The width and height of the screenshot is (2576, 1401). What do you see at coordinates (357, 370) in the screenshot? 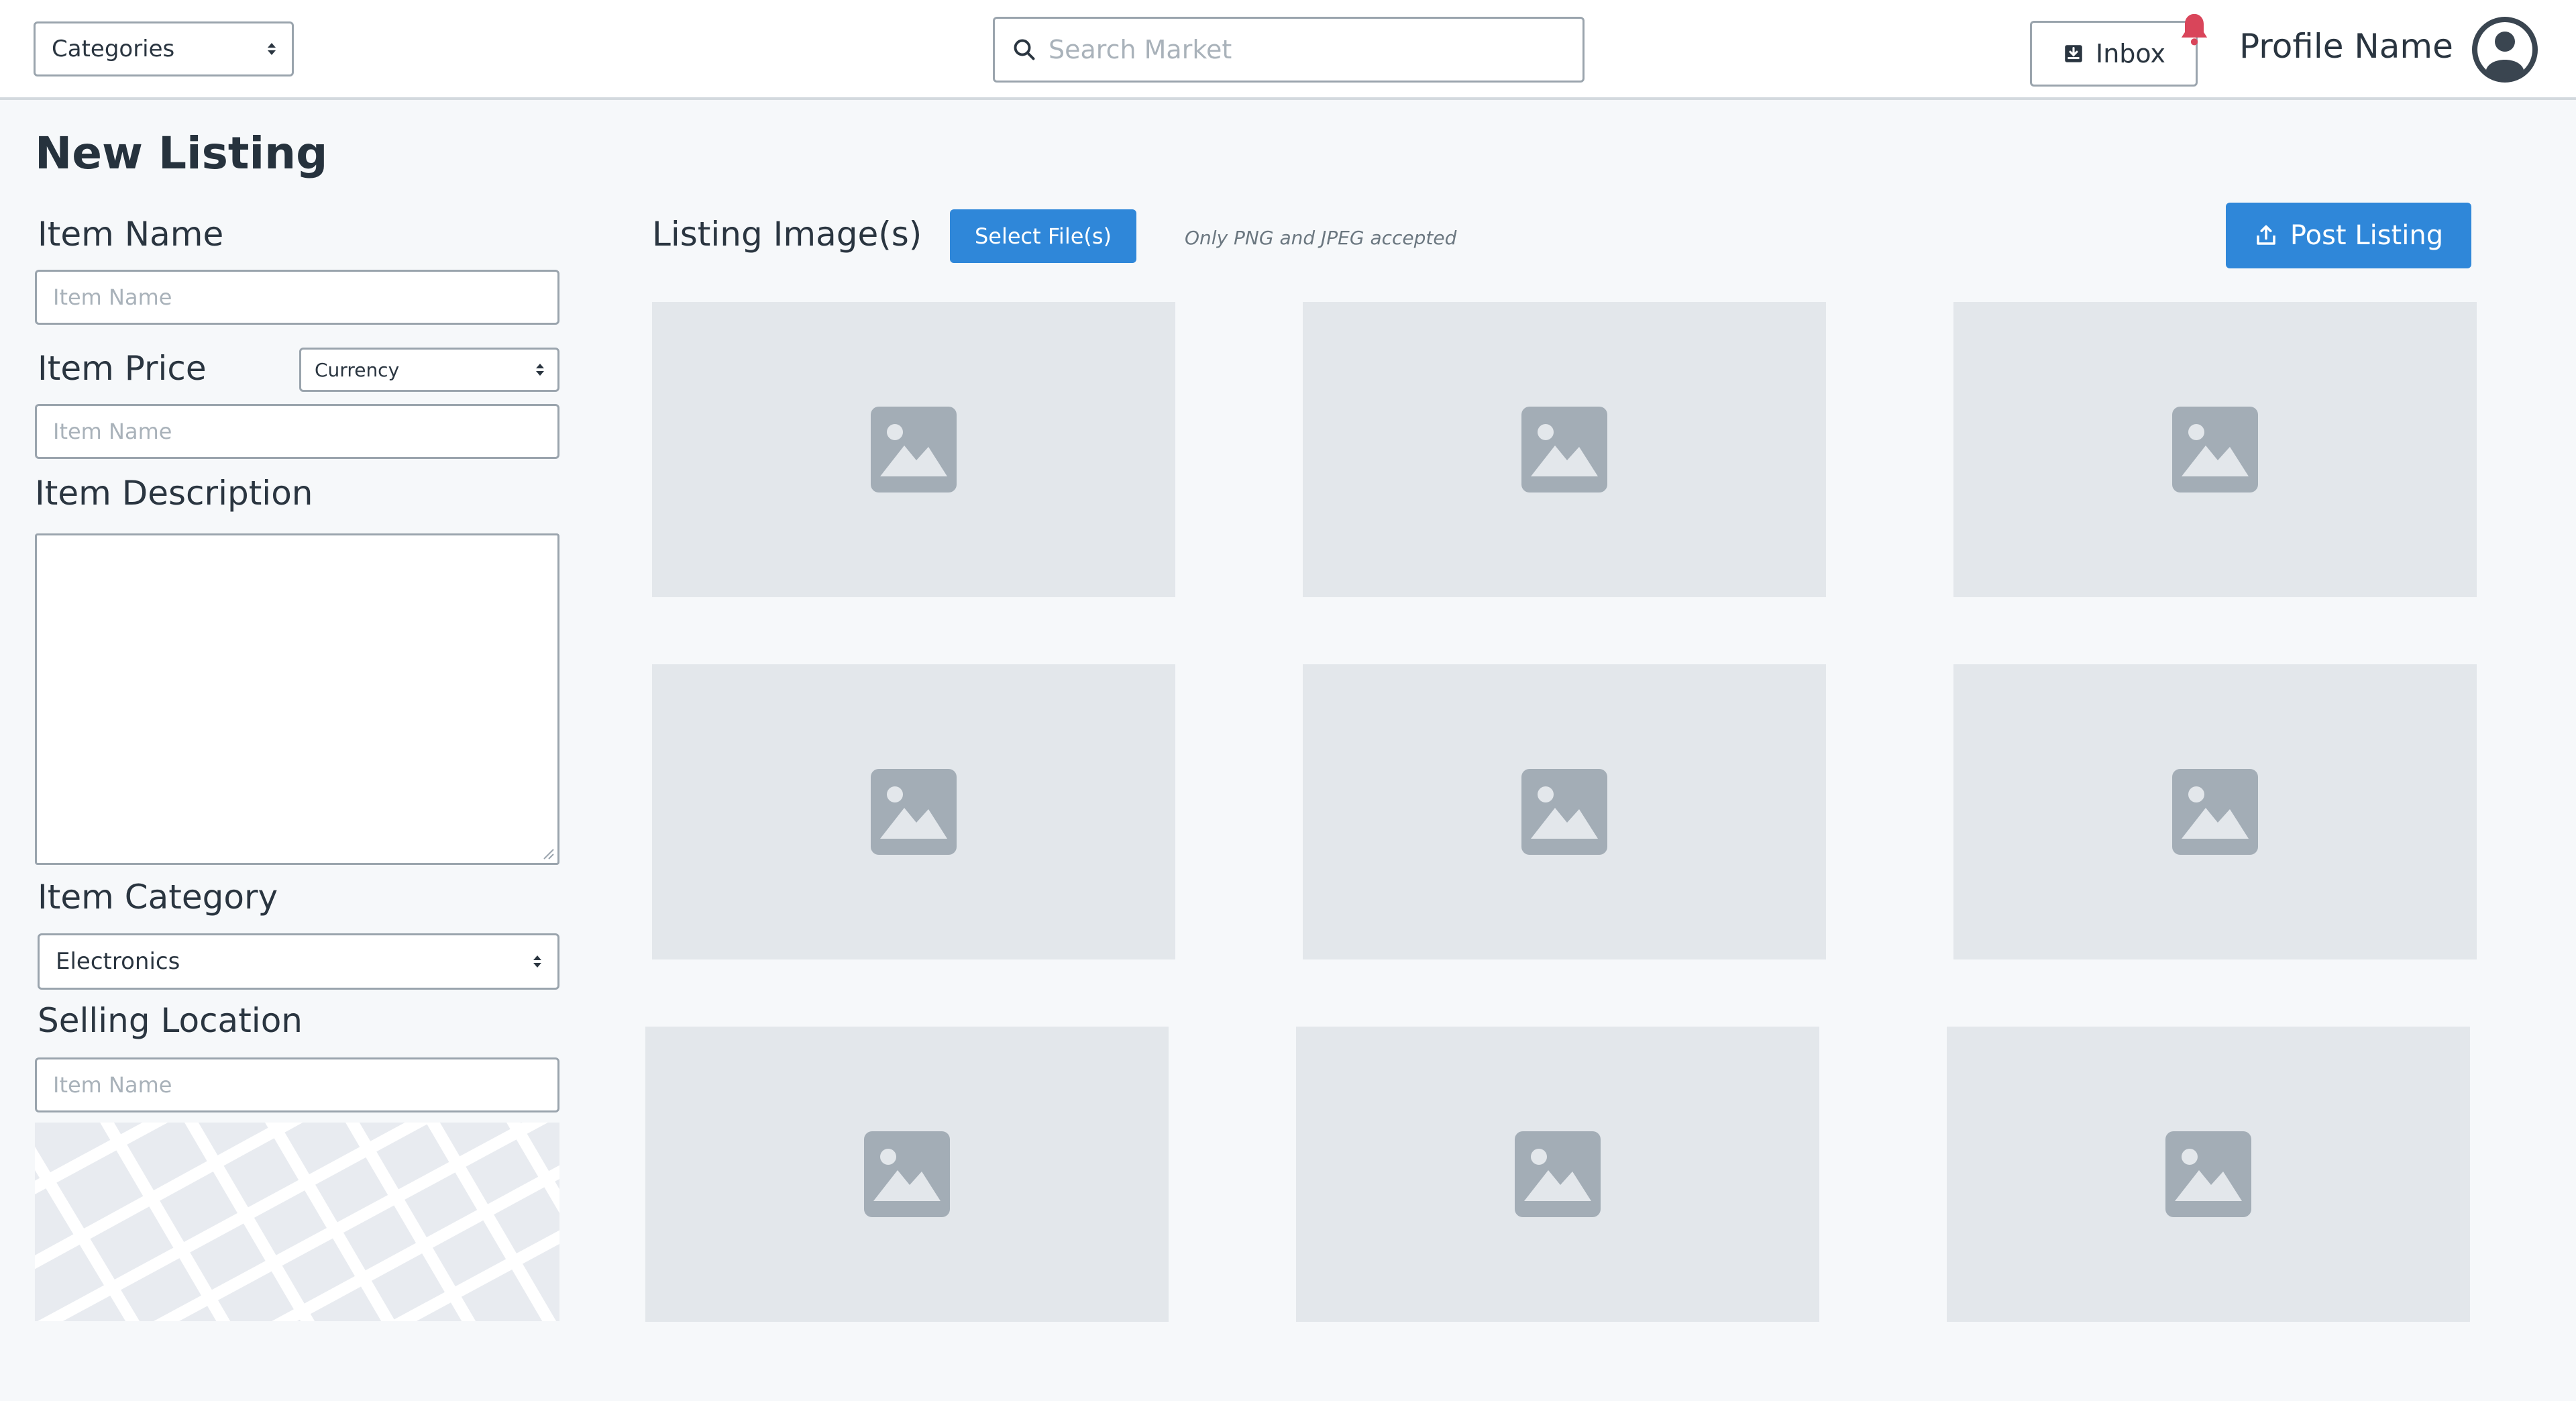
I see `currency-dropdown-label: Currency` at bounding box center [357, 370].